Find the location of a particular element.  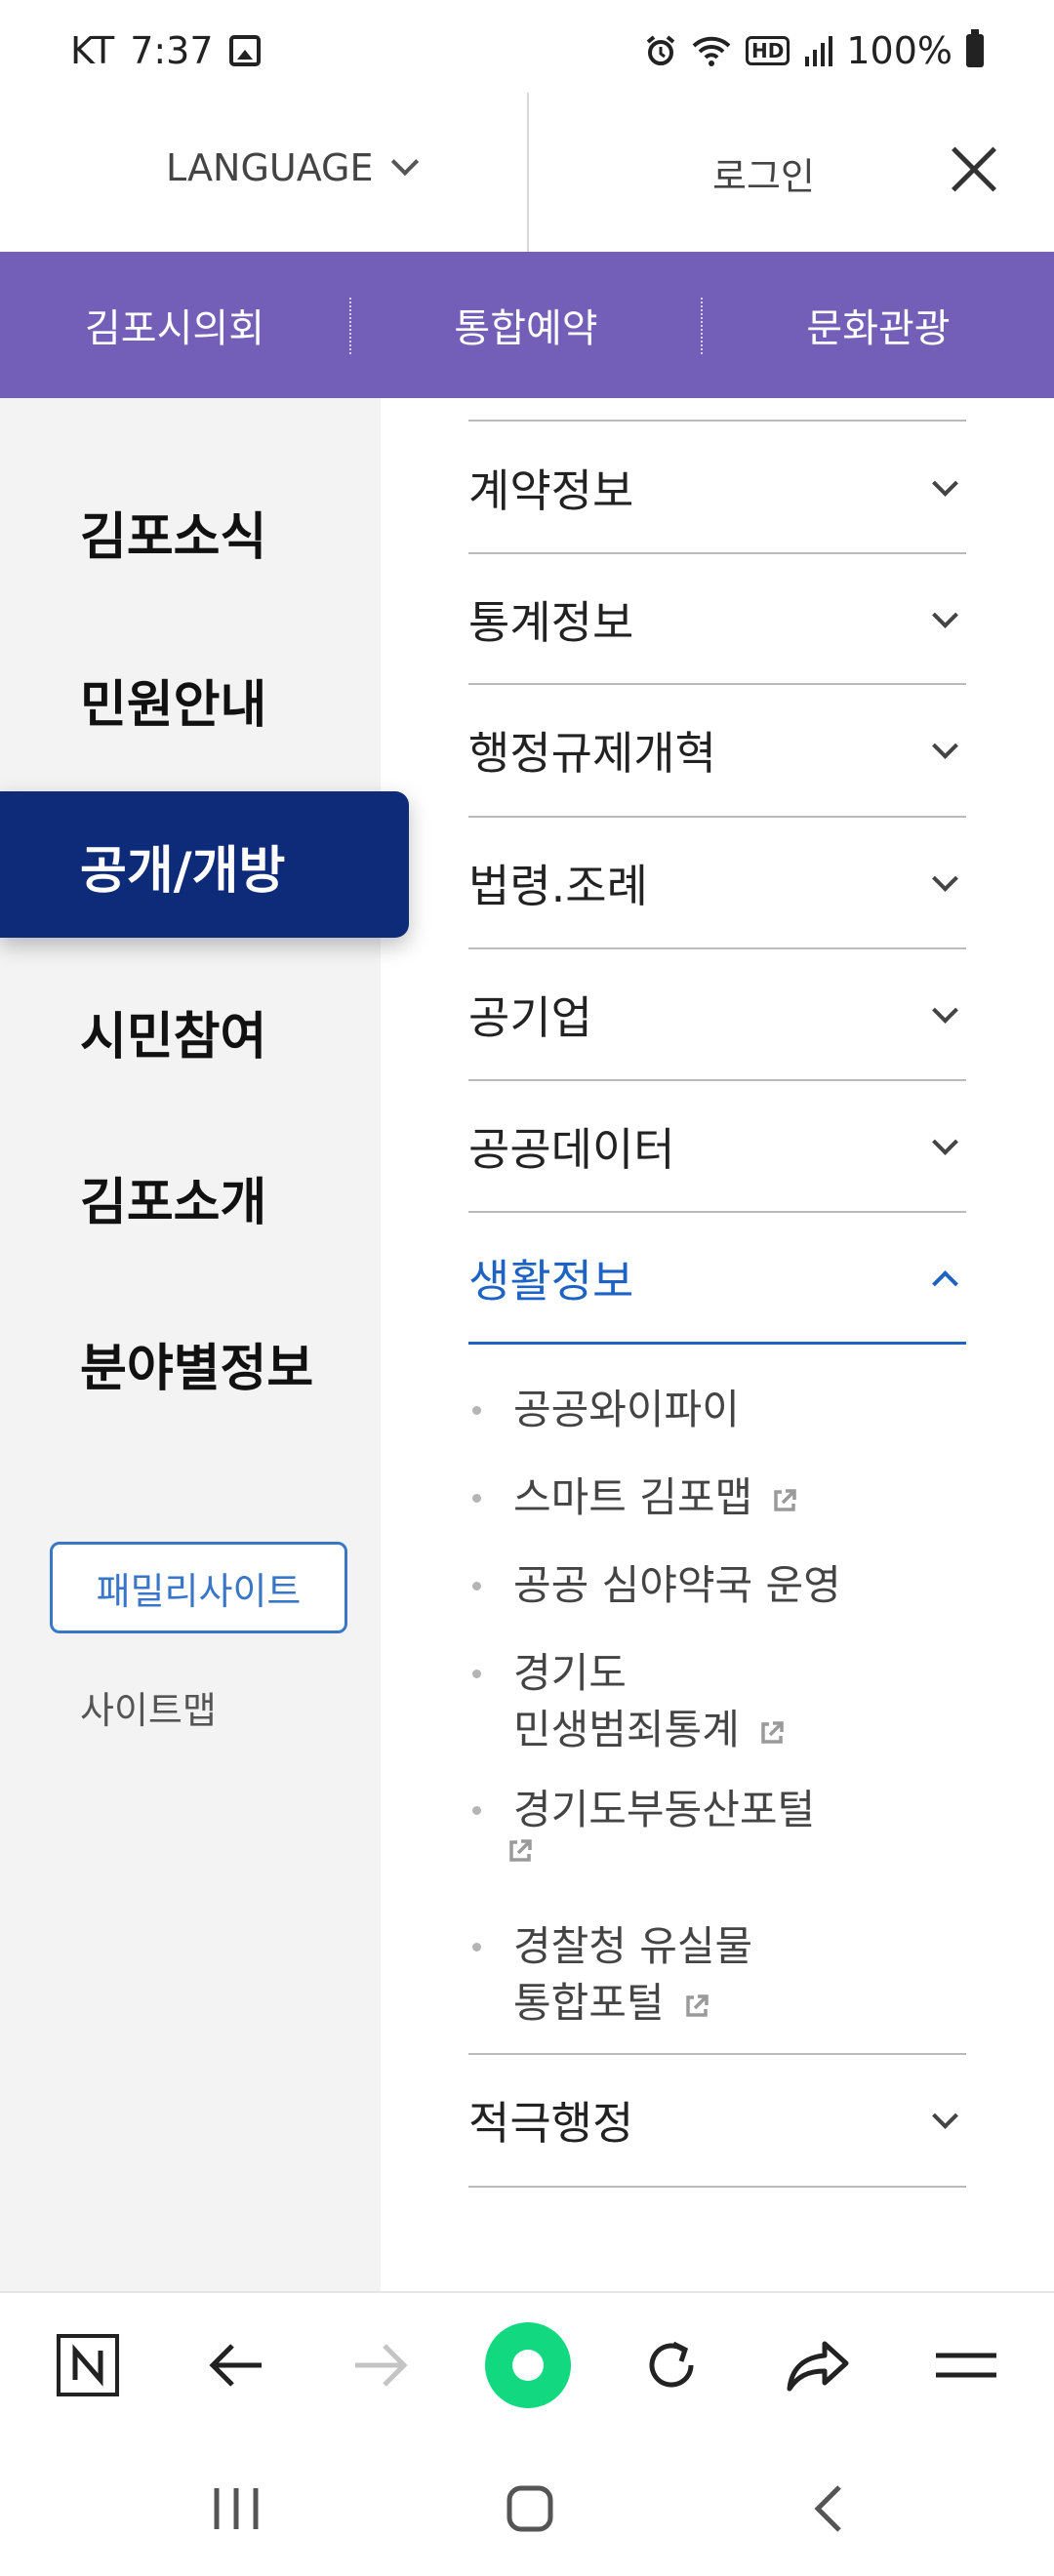

menu-item-label: 생활정보 is located at coordinates (551, 1281).